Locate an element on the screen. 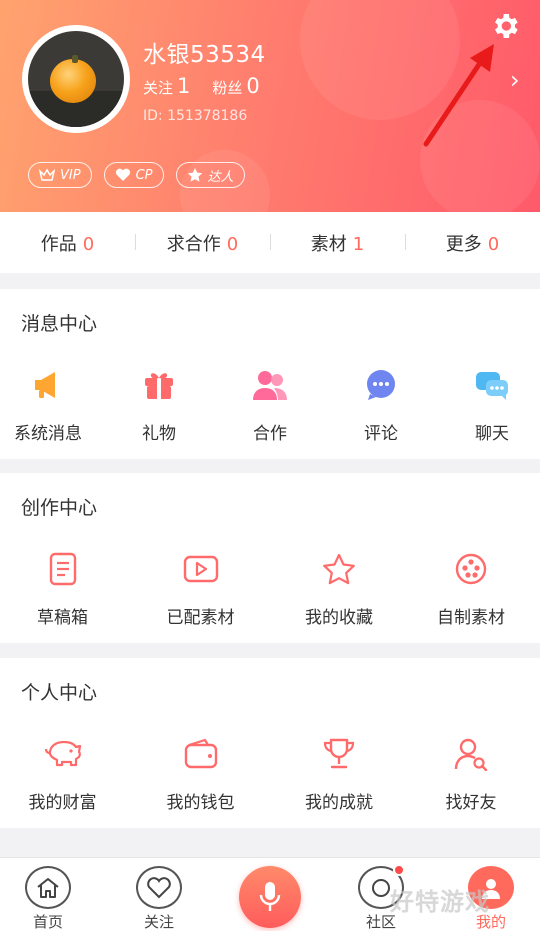  works-tab-cooperation: 求合作 0 is located at coordinates (202, 243).